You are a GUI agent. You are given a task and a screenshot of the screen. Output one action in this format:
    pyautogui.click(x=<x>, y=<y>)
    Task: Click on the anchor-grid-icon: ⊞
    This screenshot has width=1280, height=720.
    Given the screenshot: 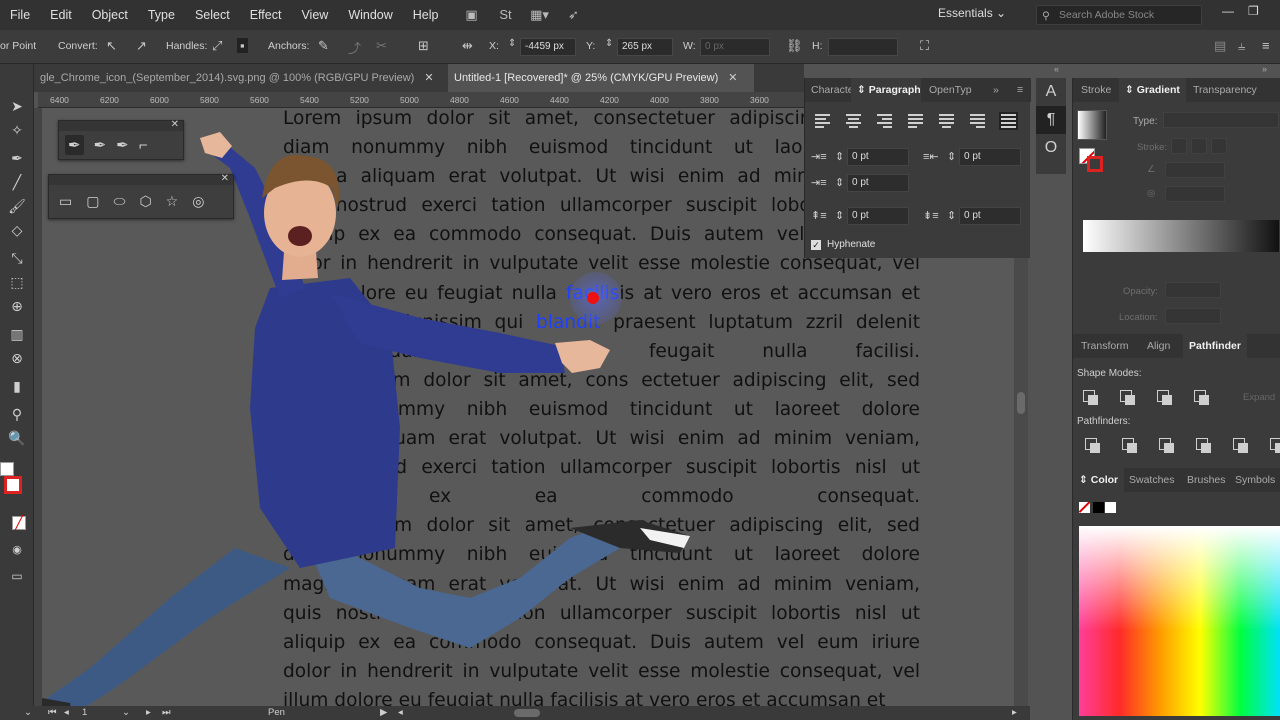 What is the action you would take?
    pyautogui.click(x=423, y=46)
    